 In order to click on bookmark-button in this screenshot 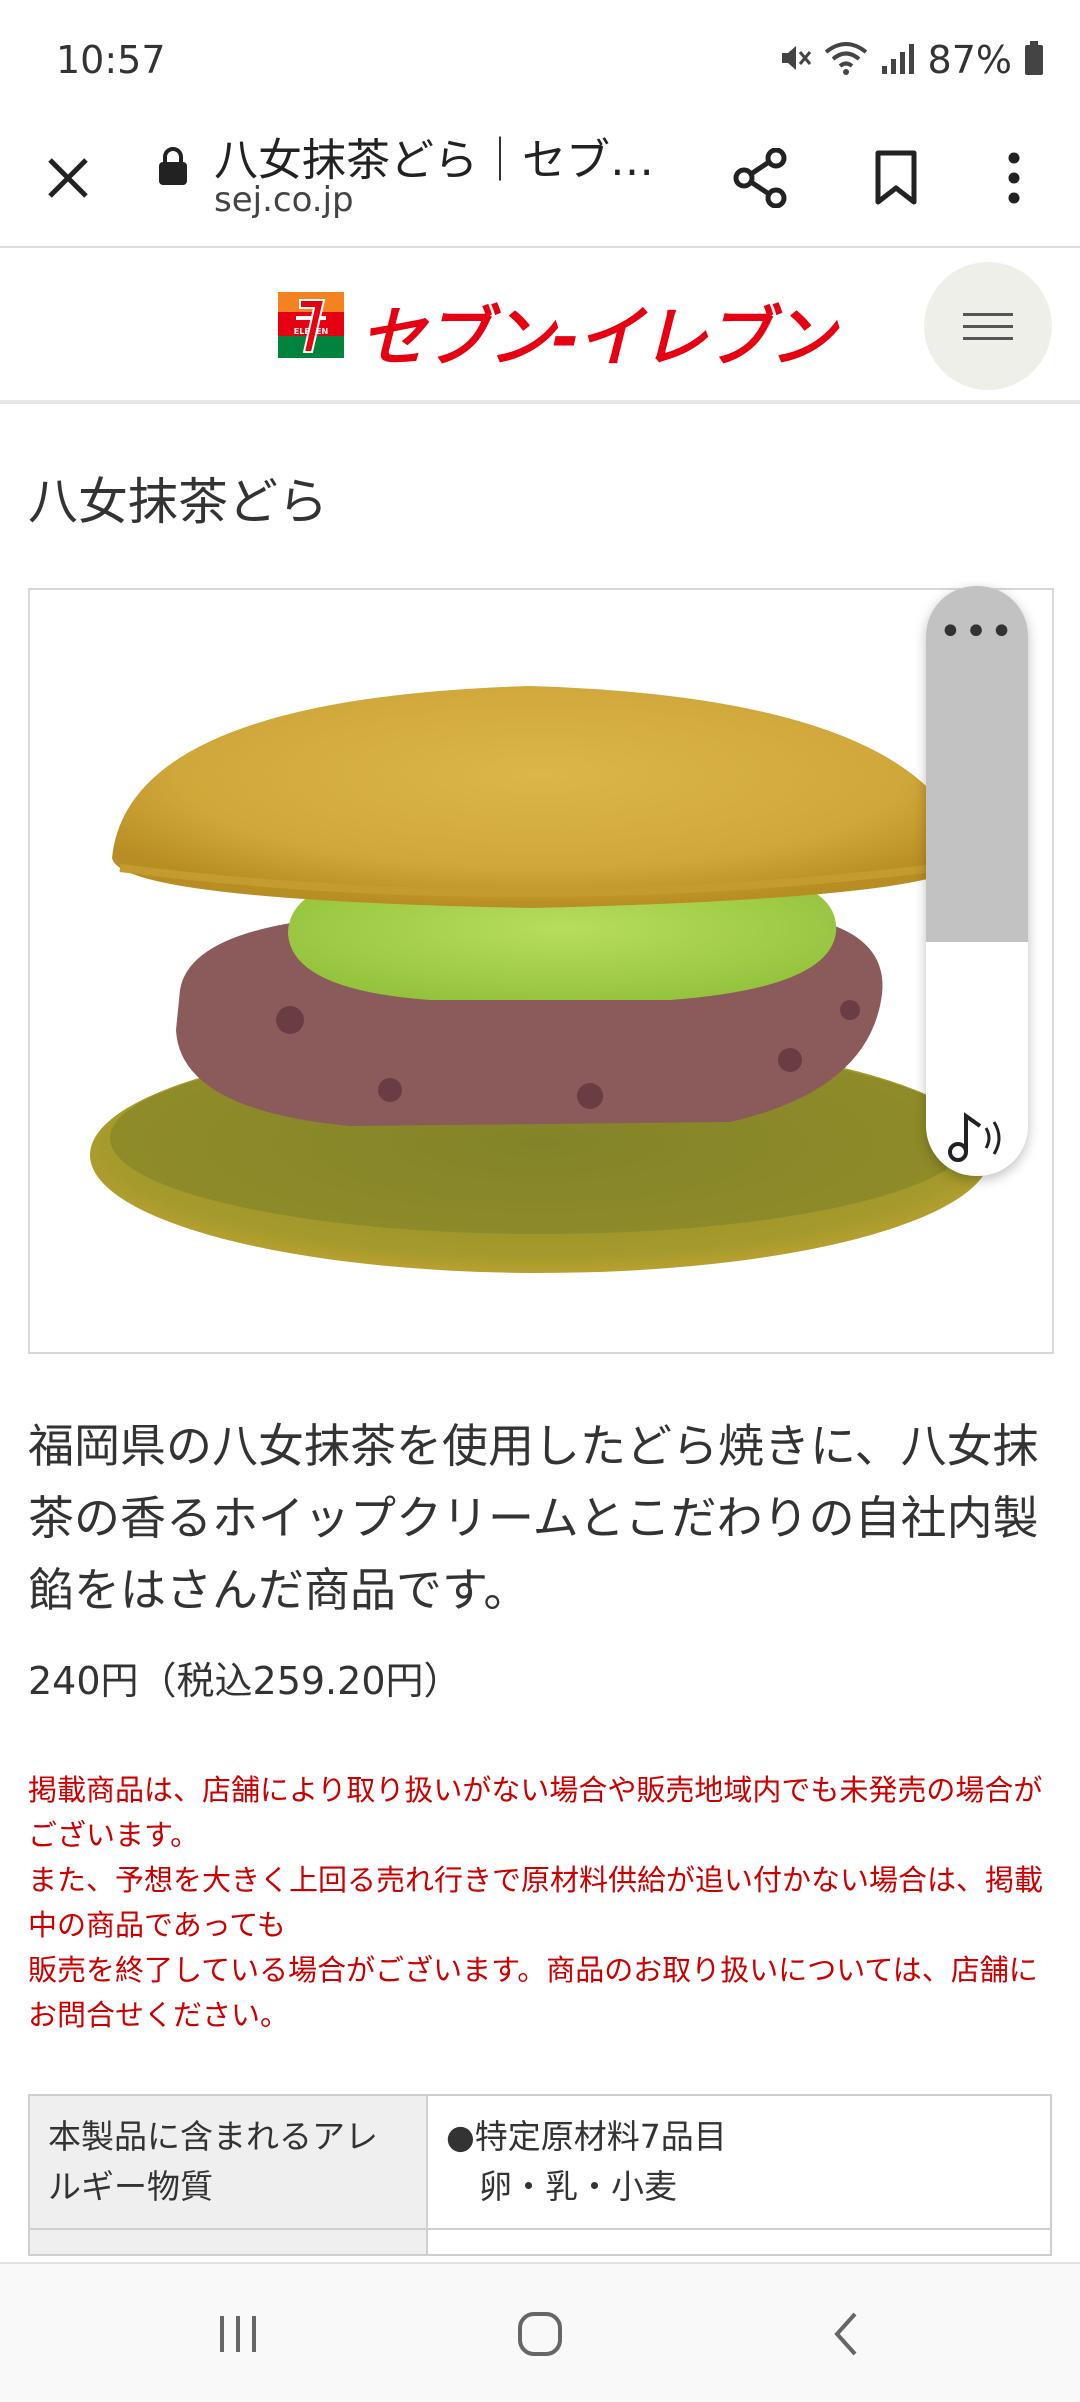, I will do `click(896, 178)`.